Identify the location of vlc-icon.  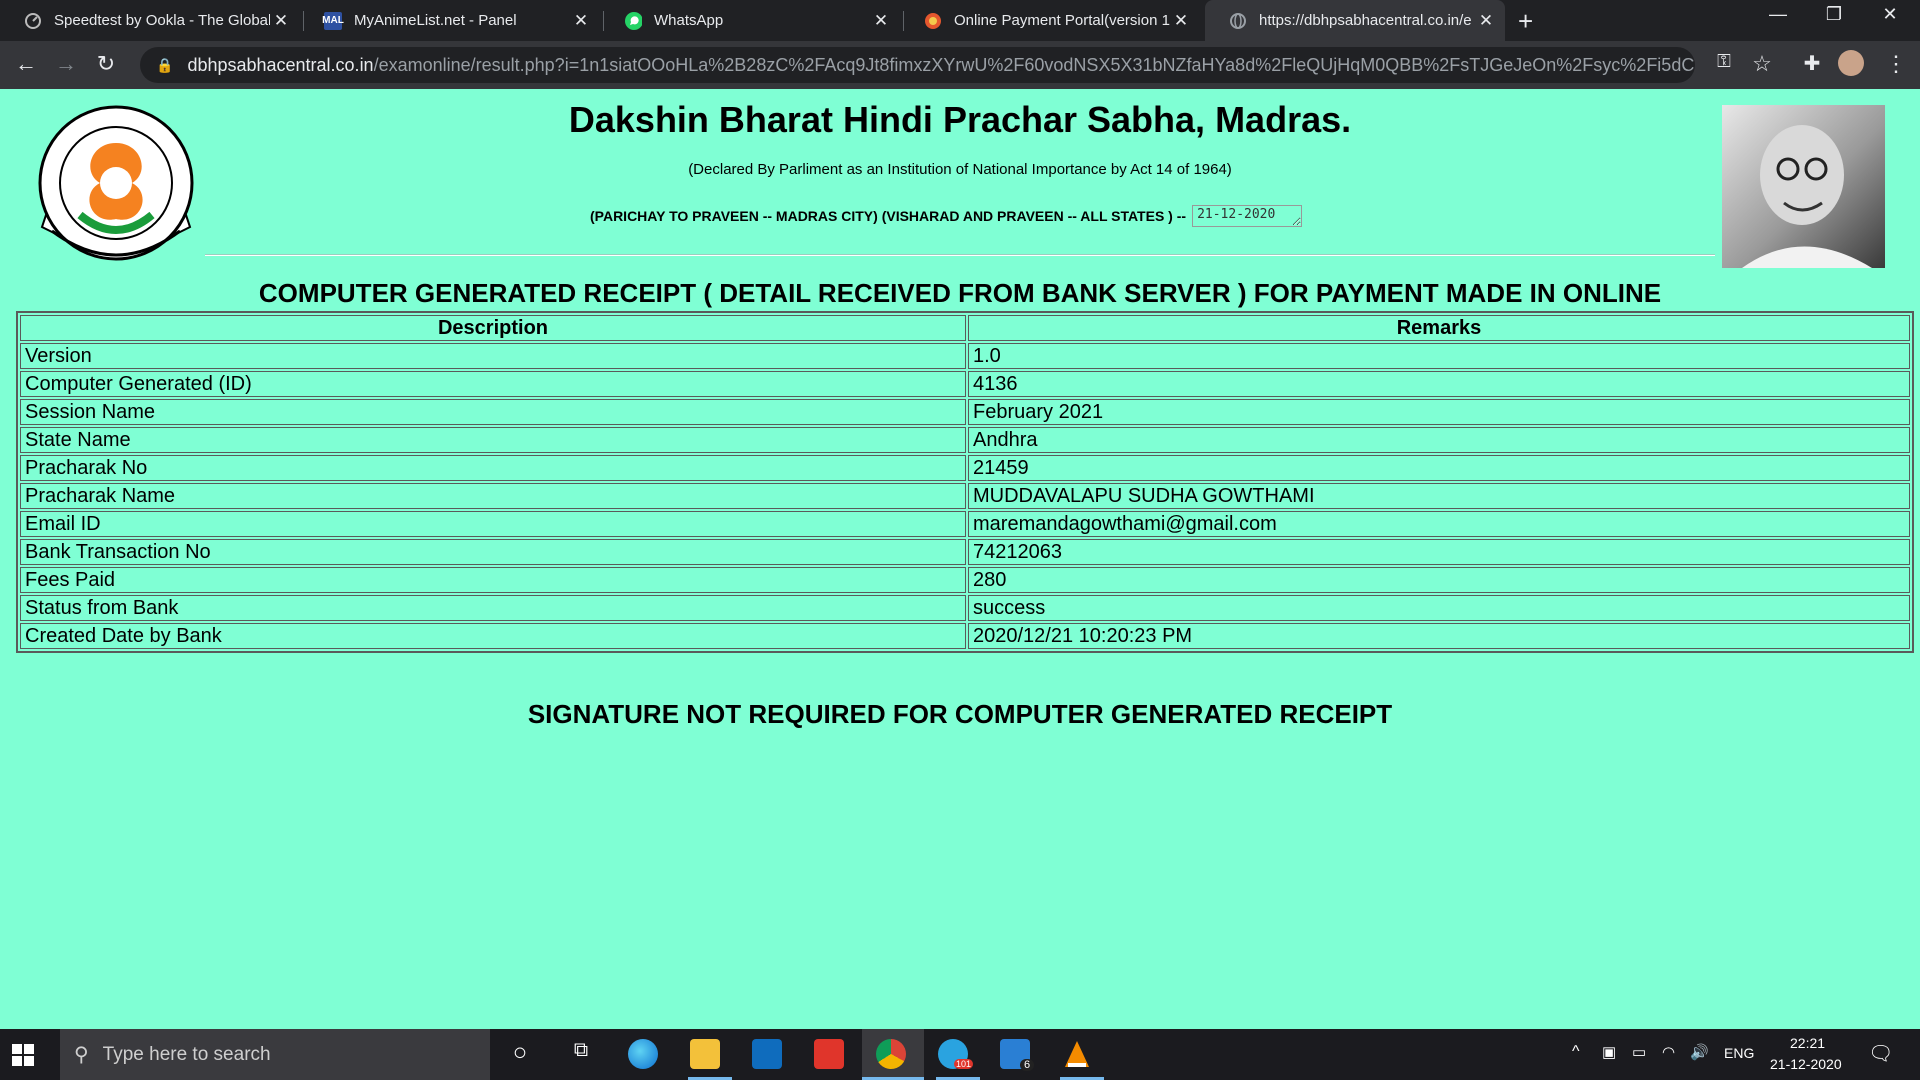
(1077, 1054).